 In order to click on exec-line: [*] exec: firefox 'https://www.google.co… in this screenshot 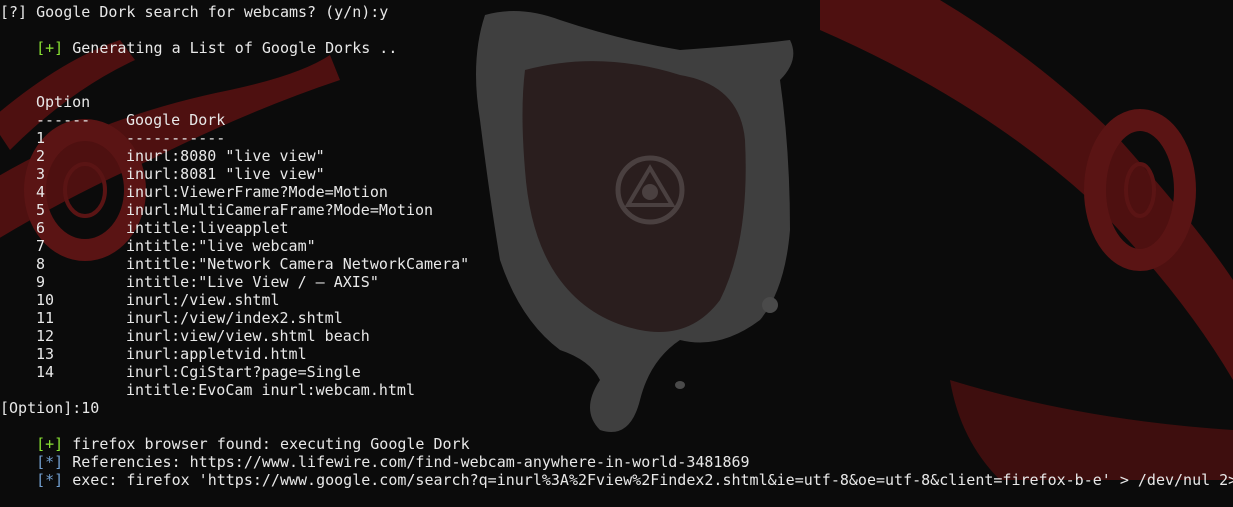, I will do `click(616, 471)`.